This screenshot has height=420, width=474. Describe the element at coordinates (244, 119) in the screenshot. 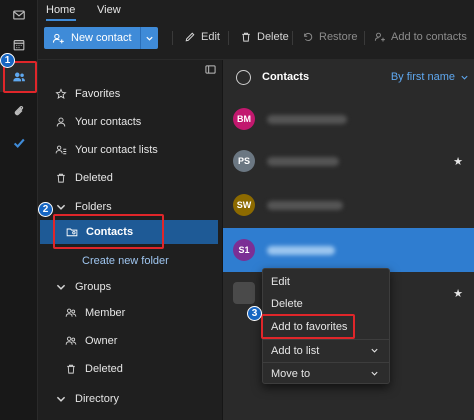

I see `avatar: BM` at that location.